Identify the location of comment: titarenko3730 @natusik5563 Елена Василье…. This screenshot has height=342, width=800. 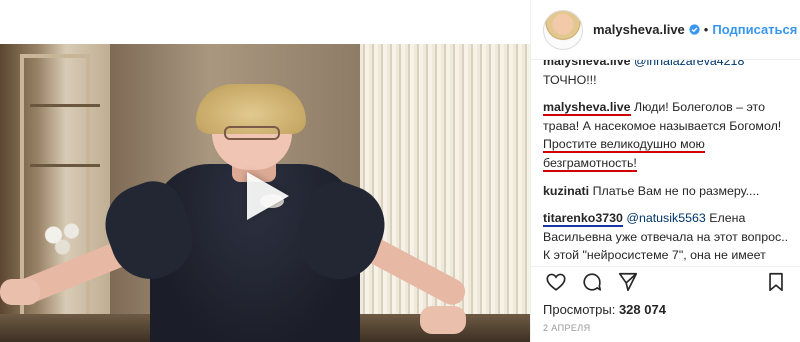
(666, 237).